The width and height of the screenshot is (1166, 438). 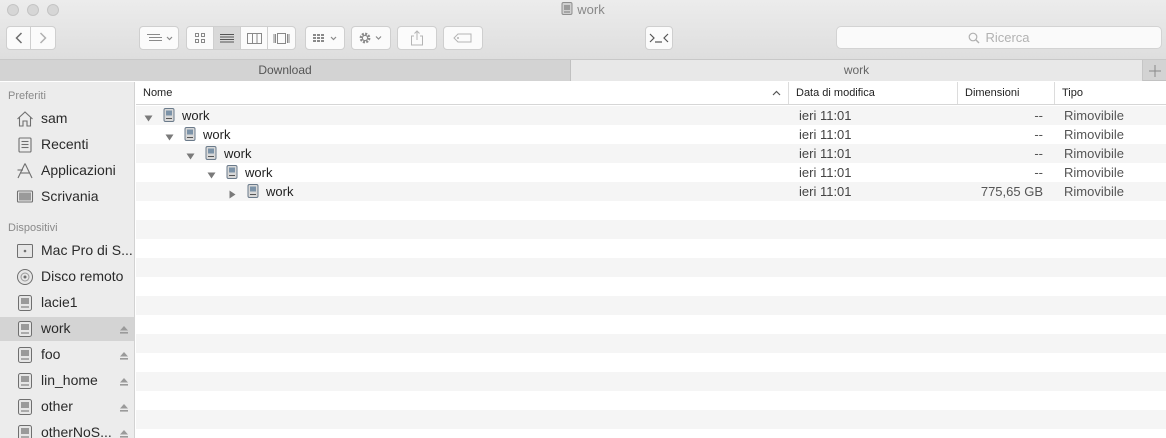 I want to click on sort-ascending-icon, so click(x=776, y=93).